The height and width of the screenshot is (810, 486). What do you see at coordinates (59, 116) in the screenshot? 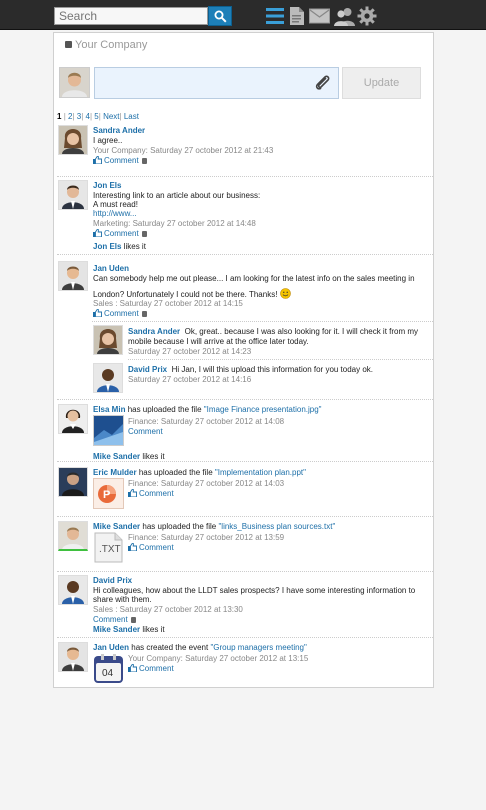
I see `page-current: 1` at bounding box center [59, 116].